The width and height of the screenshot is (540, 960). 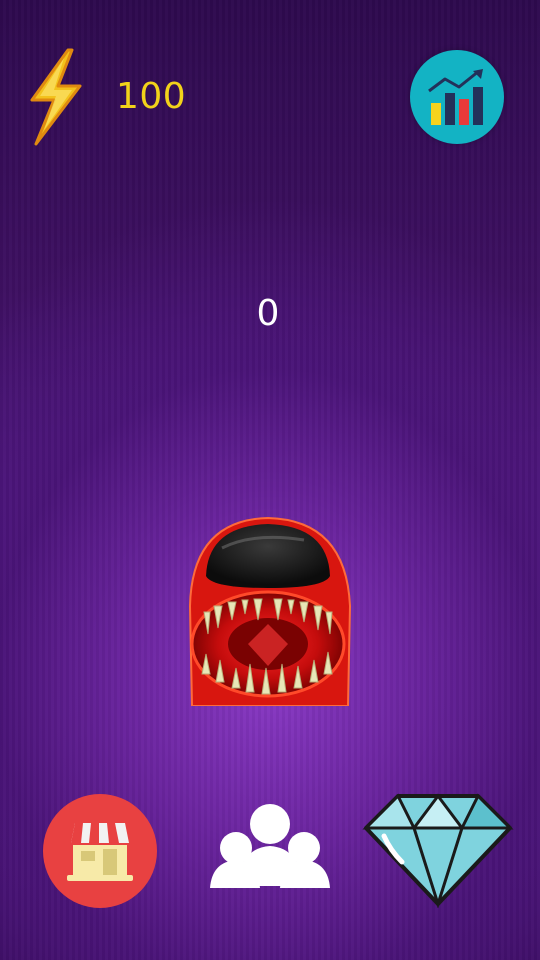 I want to click on shop-button, so click(x=100, y=851).